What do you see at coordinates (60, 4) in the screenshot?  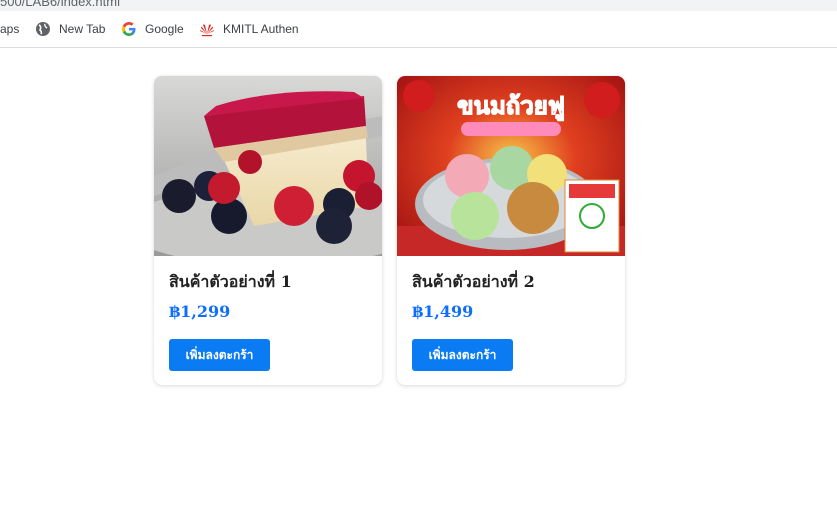 I see `address-text: 500/LAB6/index.html` at bounding box center [60, 4].